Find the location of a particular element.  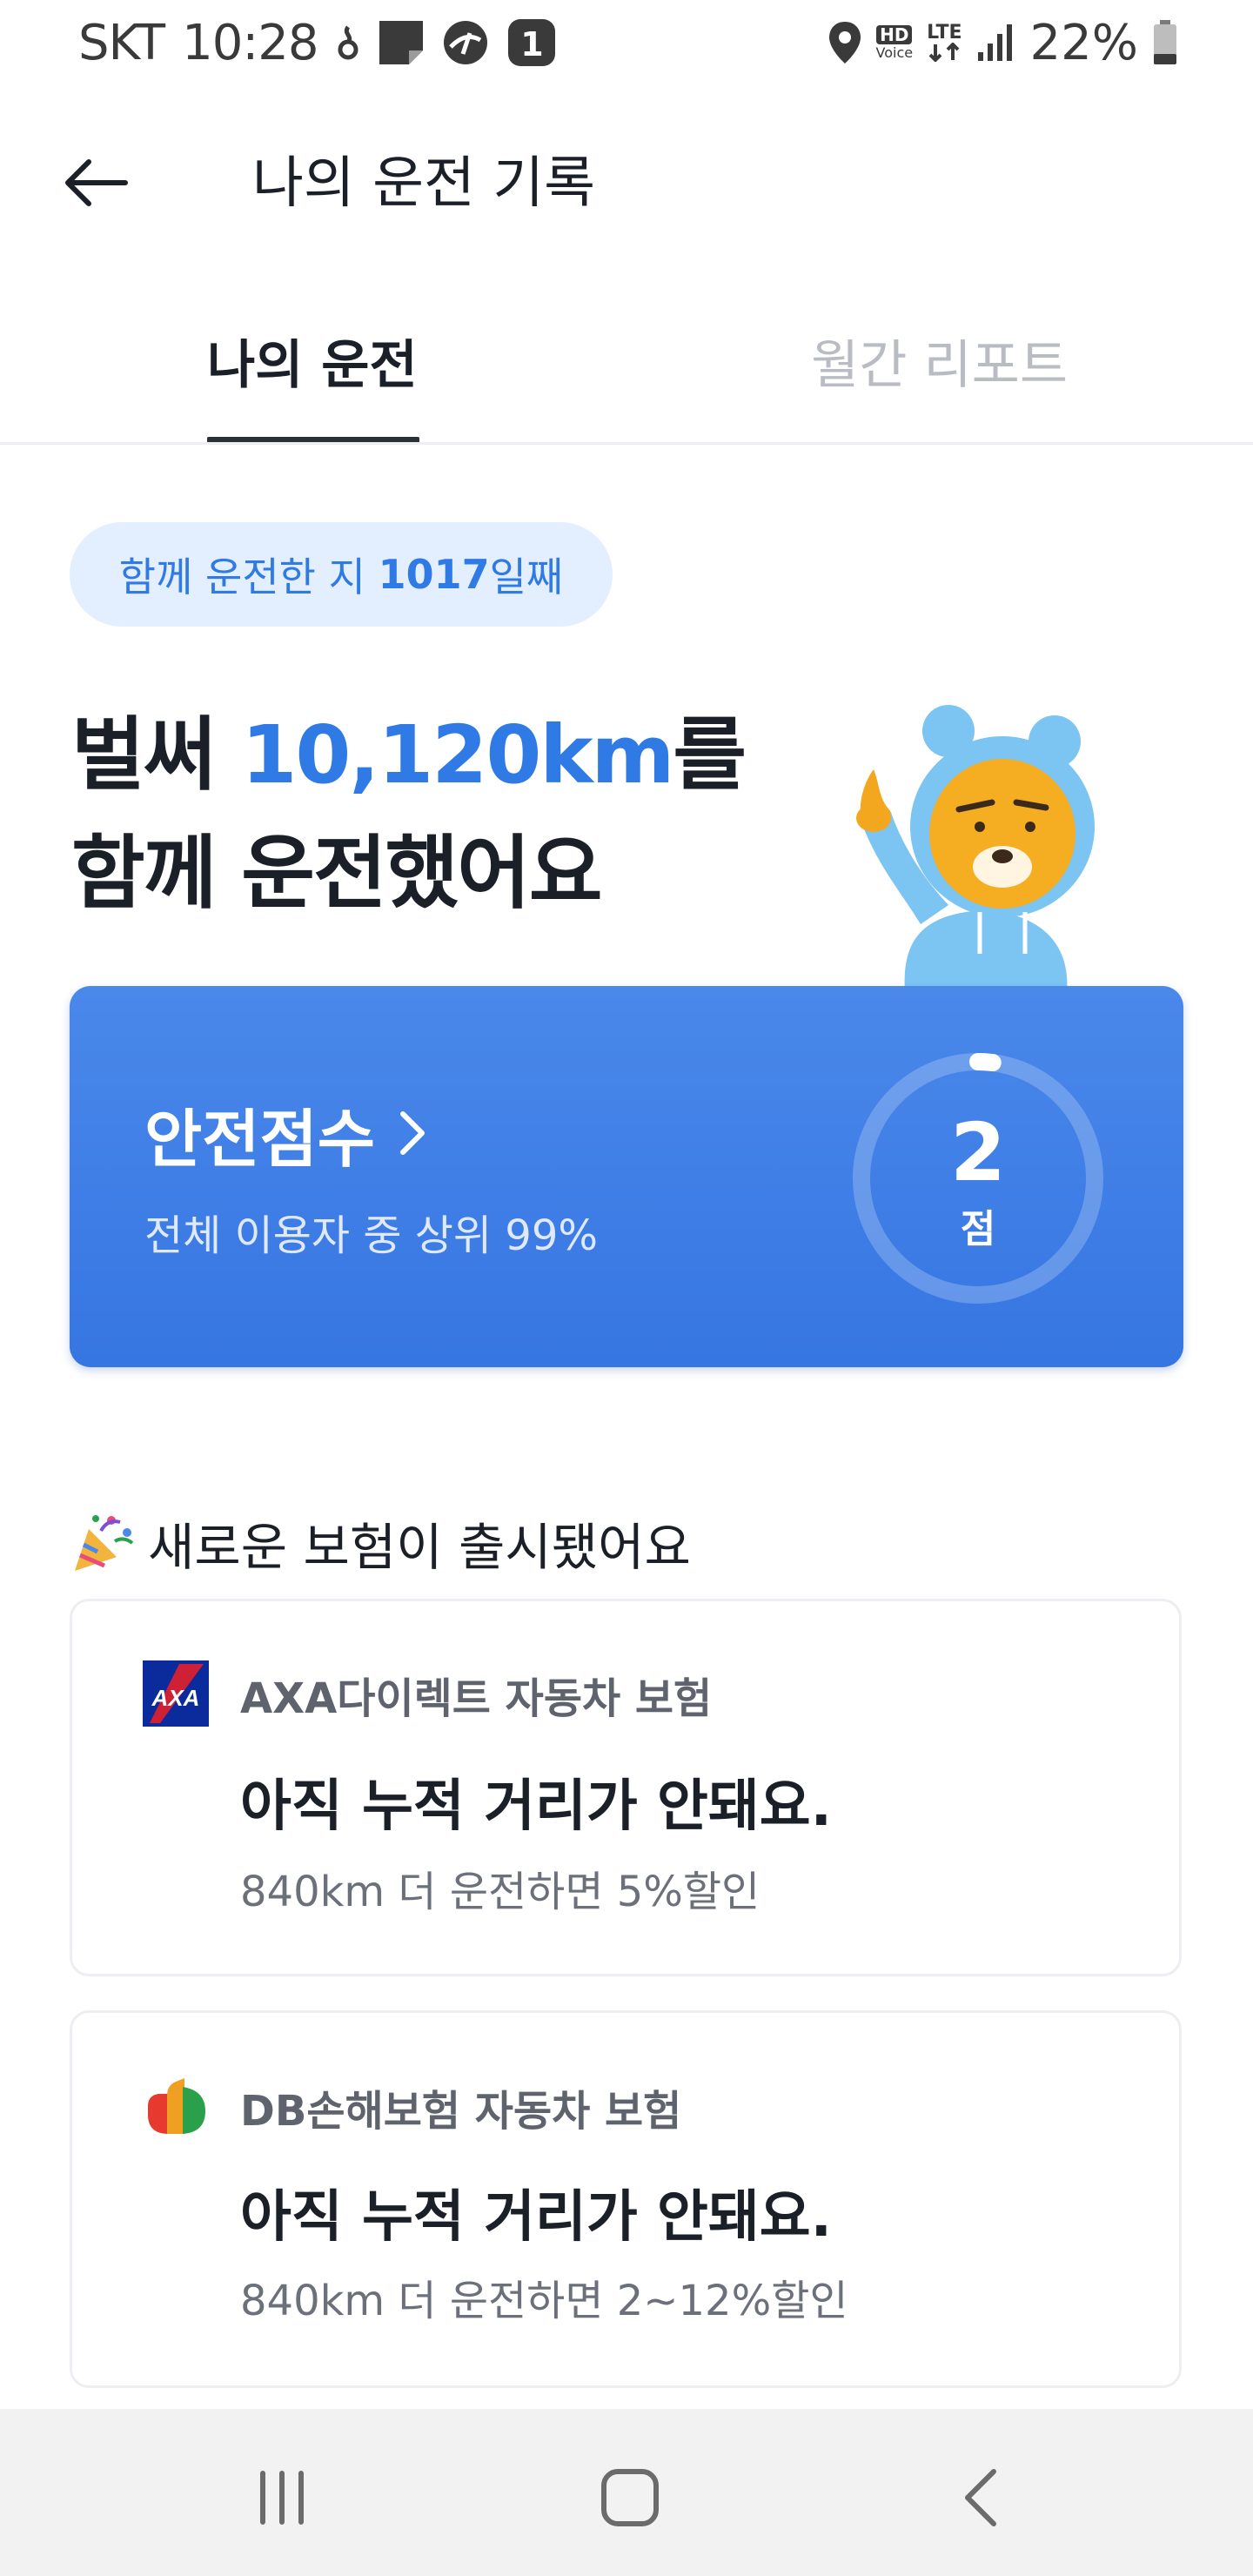

hd-voice-icon: HD Voice is located at coordinates (894, 43).